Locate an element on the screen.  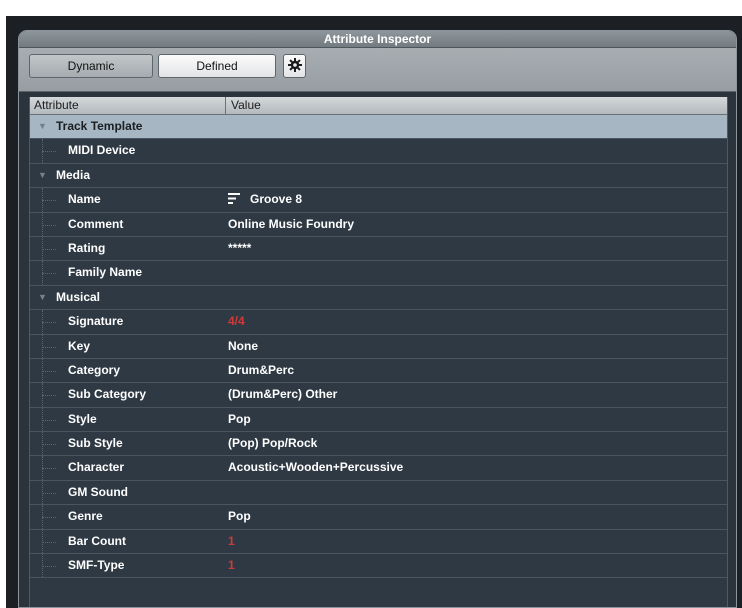
attribute-value: (Pop) Pop/Rock is located at coordinates (272, 443).